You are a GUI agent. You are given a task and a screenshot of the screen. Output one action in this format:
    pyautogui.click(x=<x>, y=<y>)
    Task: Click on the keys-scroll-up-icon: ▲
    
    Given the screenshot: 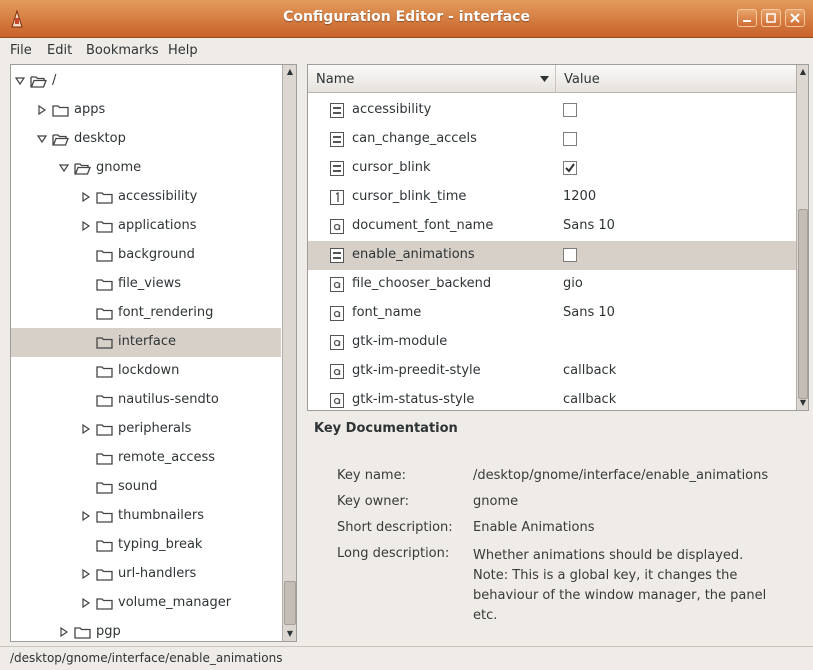 What is the action you would take?
    pyautogui.click(x=802, y=72)
    